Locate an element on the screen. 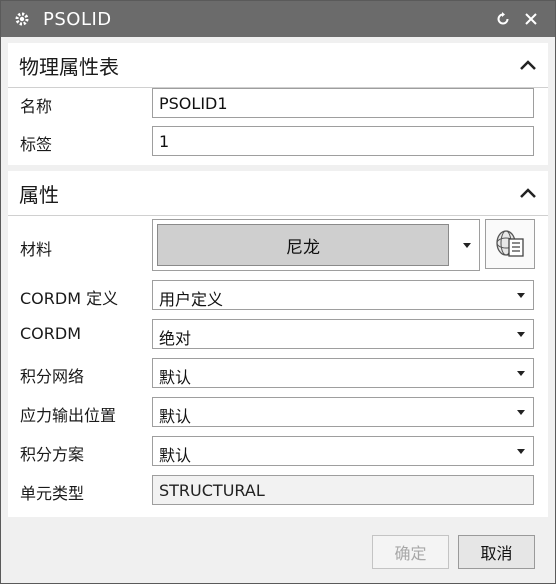  integration-network-label: 积分网络 is located at coordinates (52, 376).